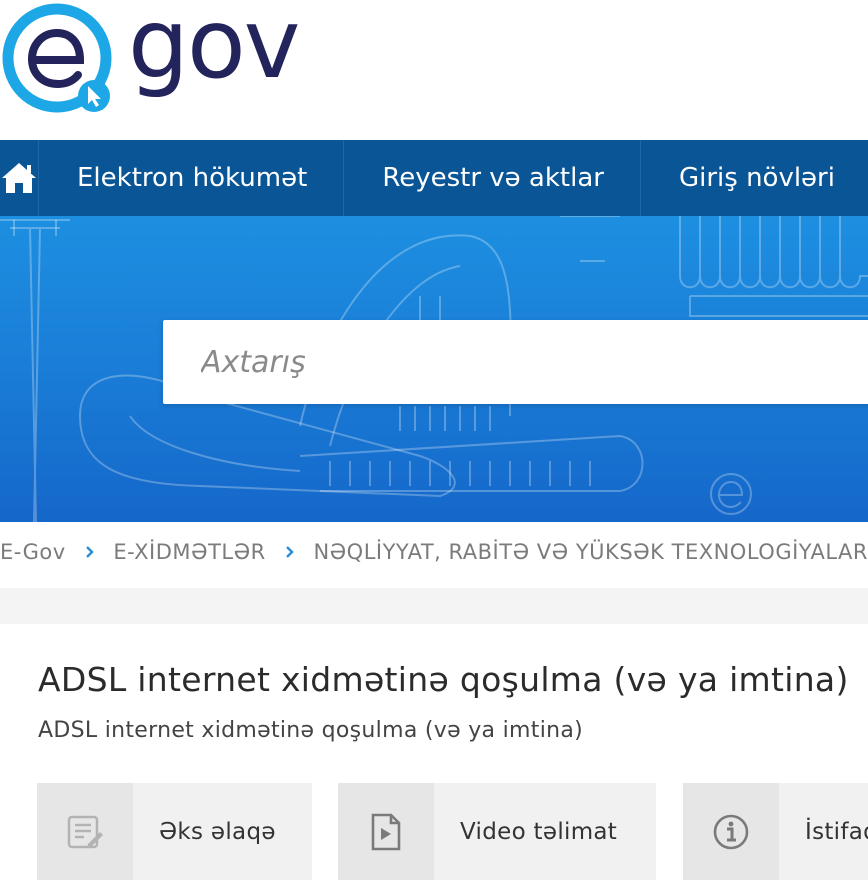 The image size is (868, 880). I want to click on nav-home-button, so click(19, 178).